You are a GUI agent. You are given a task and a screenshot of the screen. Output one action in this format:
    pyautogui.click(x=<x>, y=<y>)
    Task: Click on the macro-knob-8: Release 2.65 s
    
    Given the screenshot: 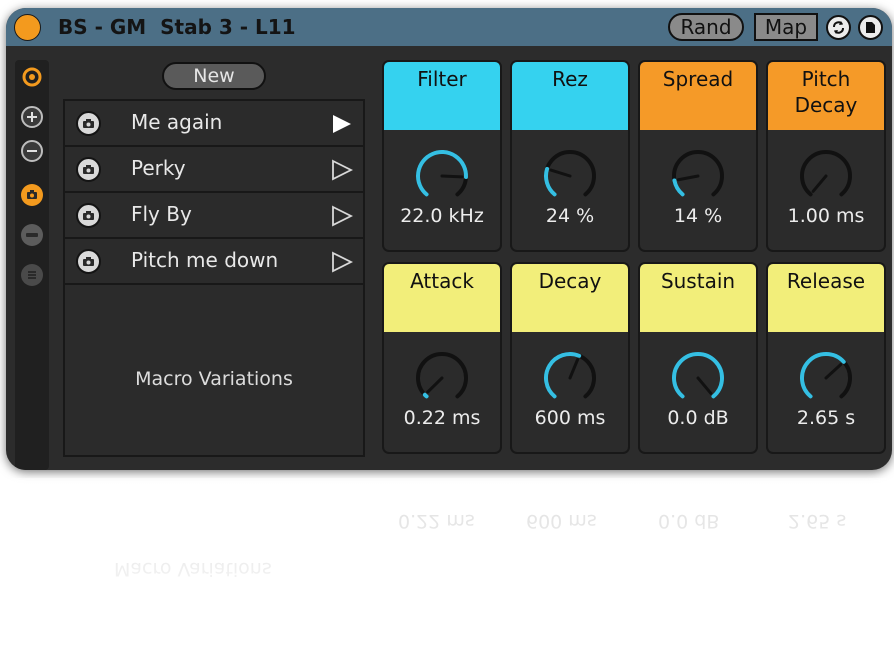 What is the action you would take?
    pyautogui.click(x=826, y=358)
    